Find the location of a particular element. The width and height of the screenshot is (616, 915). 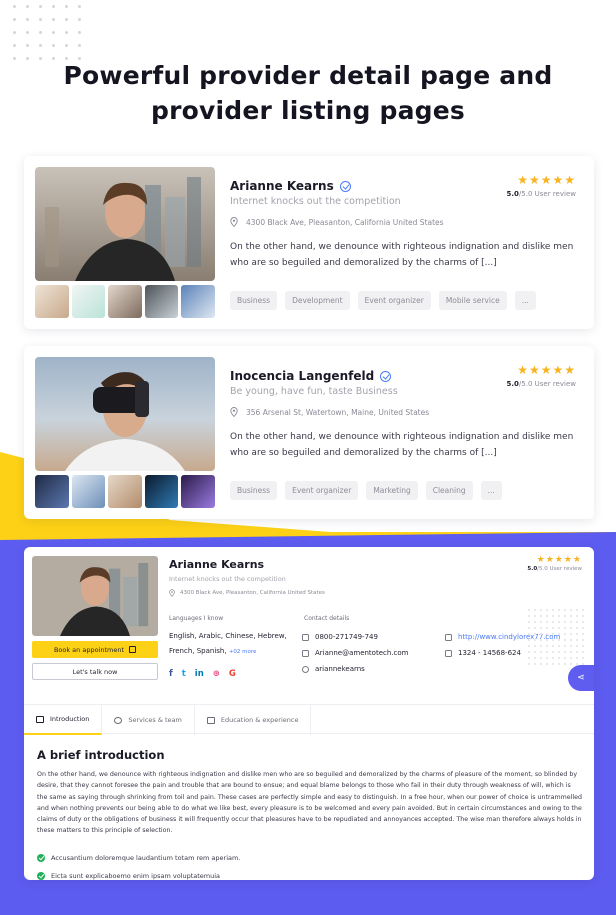

provider-name-text: Inocencia Langenfeld is located at coordinates (302, 376).